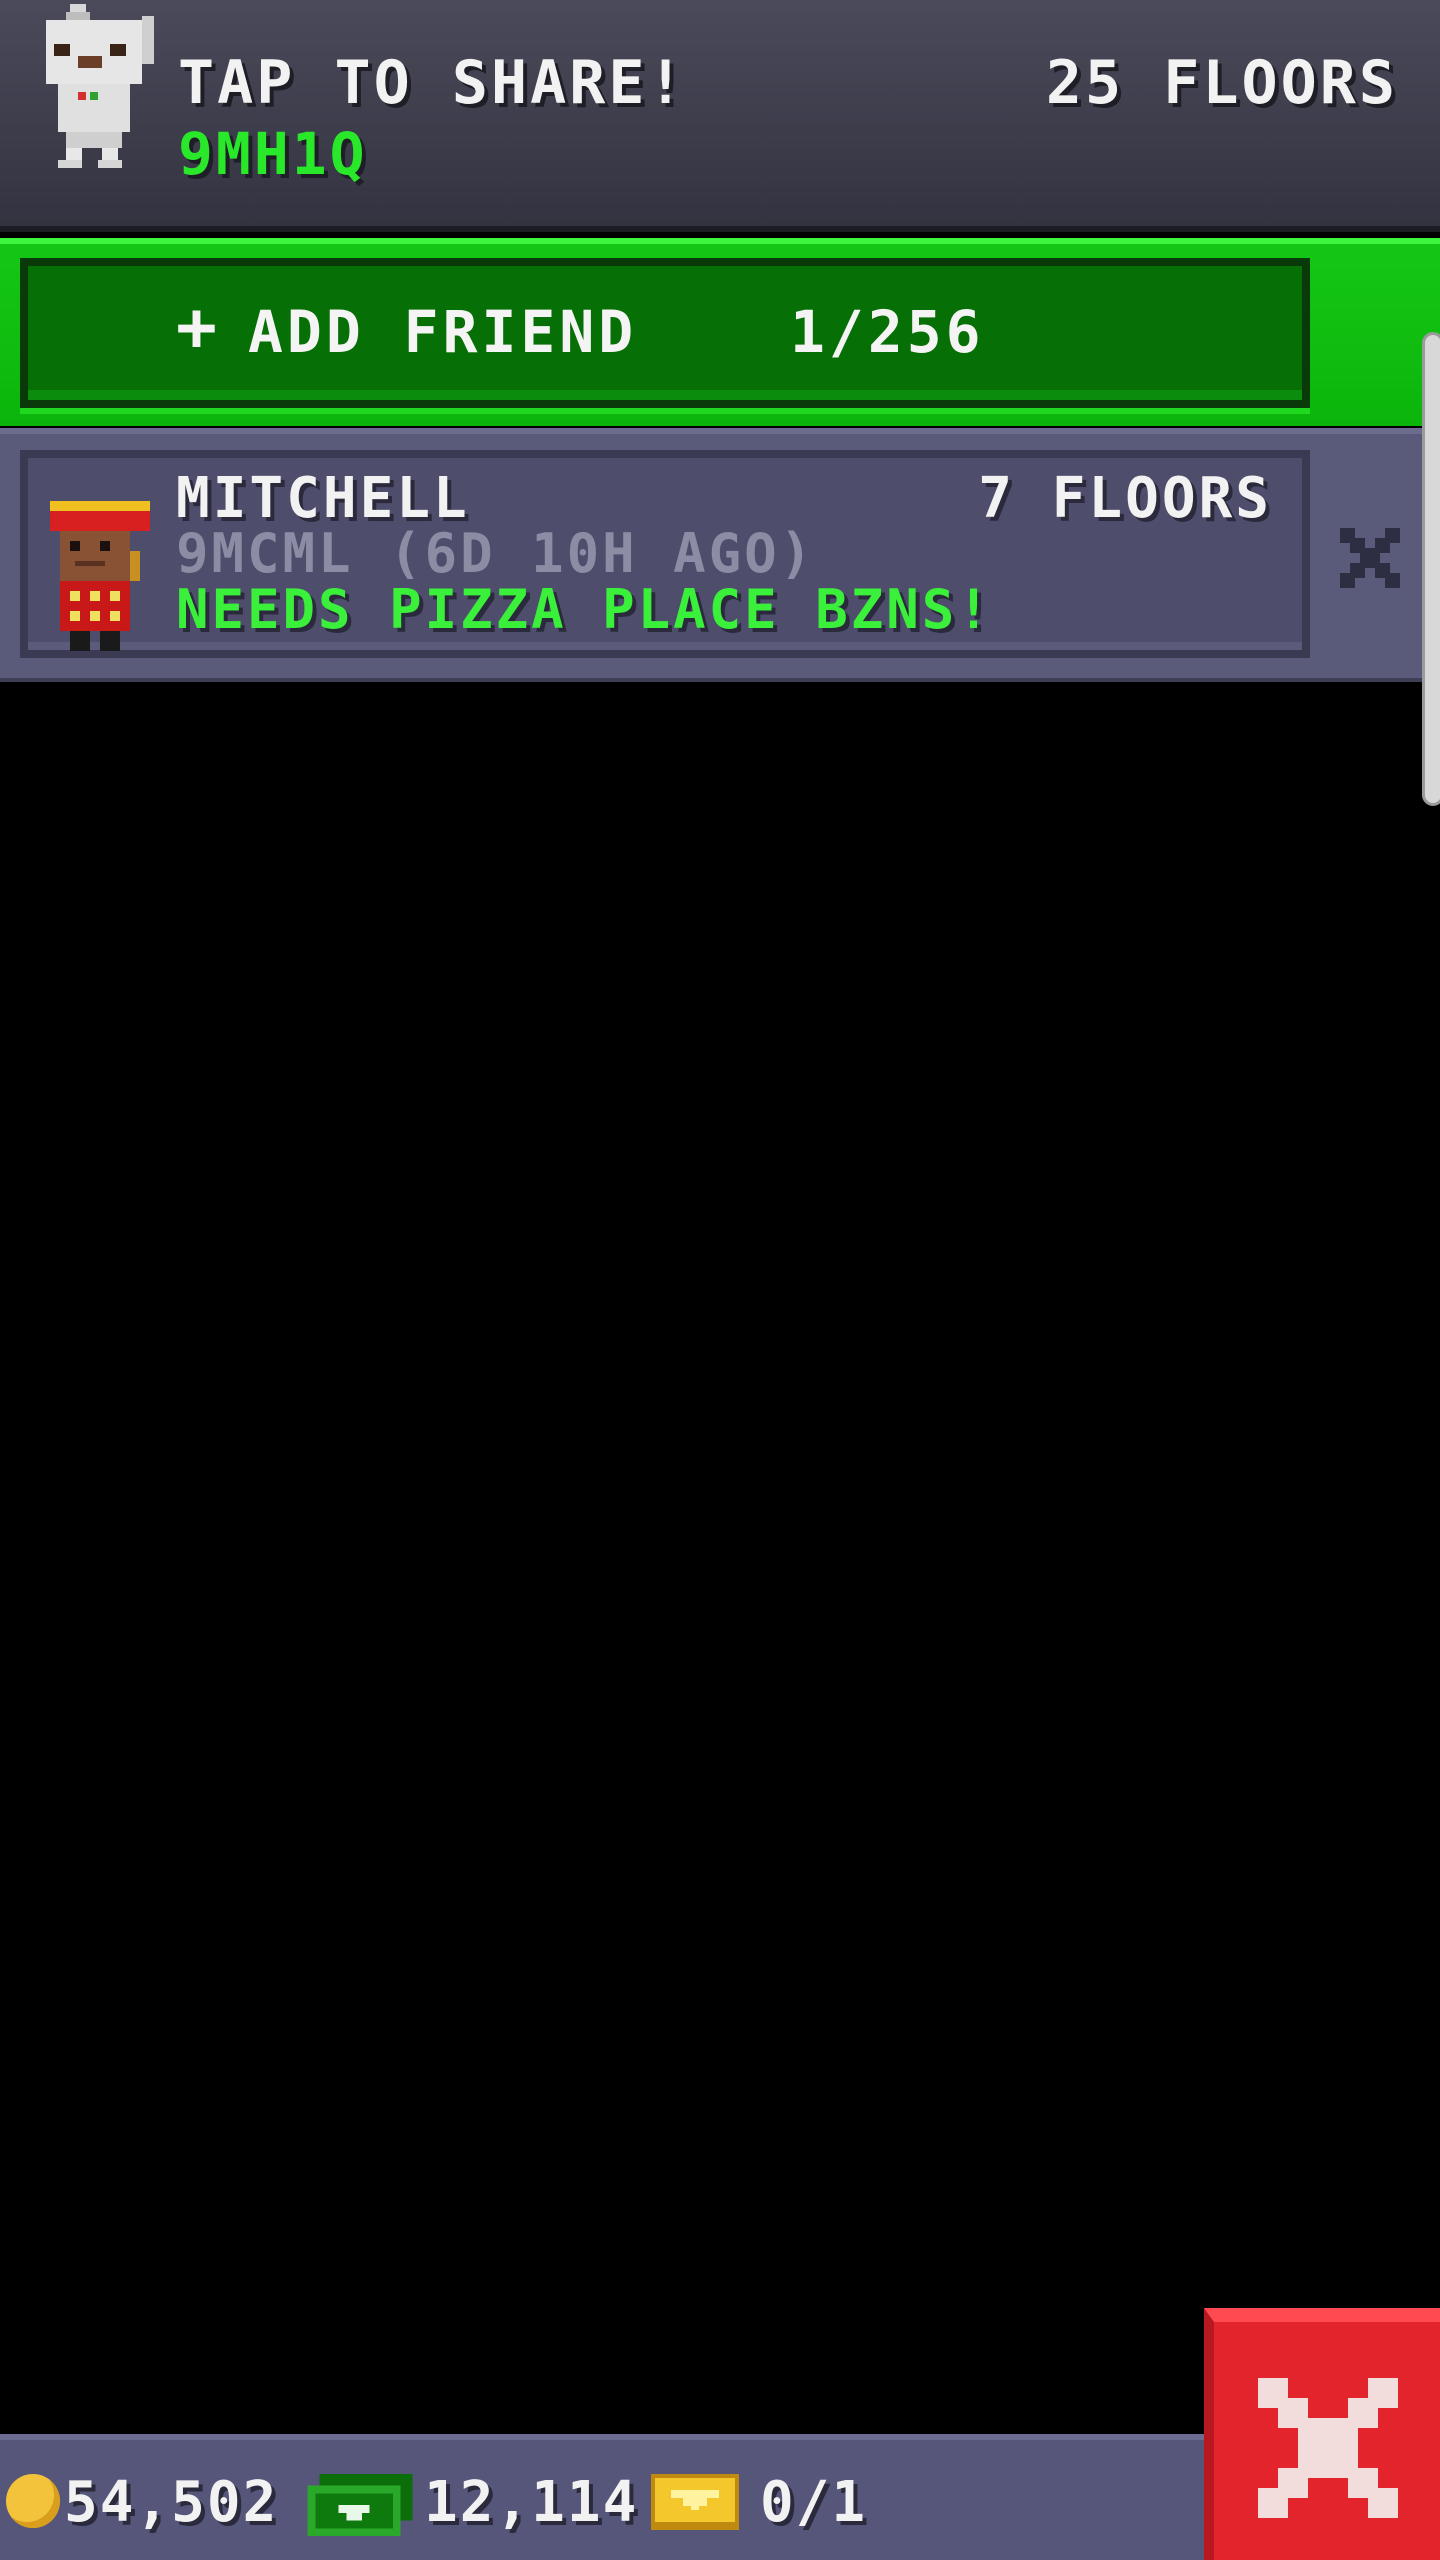 This screenshot has height=2560, width=1440. What do you see at coordinates (273, 154) in the screenshot?
I see `player-code: 9MH1Q` at bounding box center [273, 154].